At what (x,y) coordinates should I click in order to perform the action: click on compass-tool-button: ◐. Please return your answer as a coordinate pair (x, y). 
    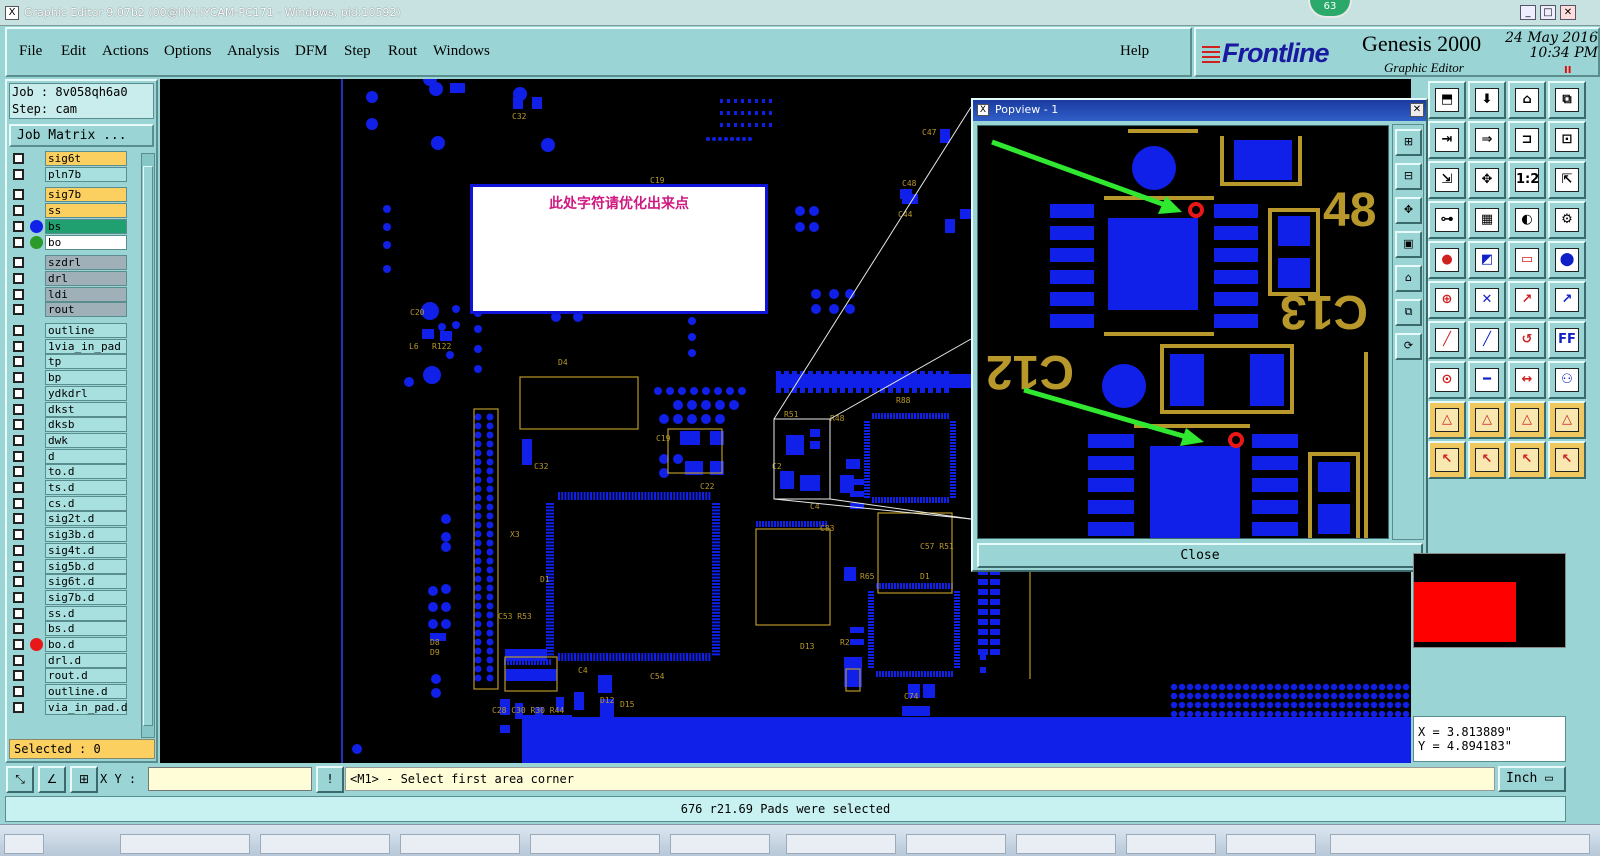
    Looking at the image, I should click on (1527, 220).